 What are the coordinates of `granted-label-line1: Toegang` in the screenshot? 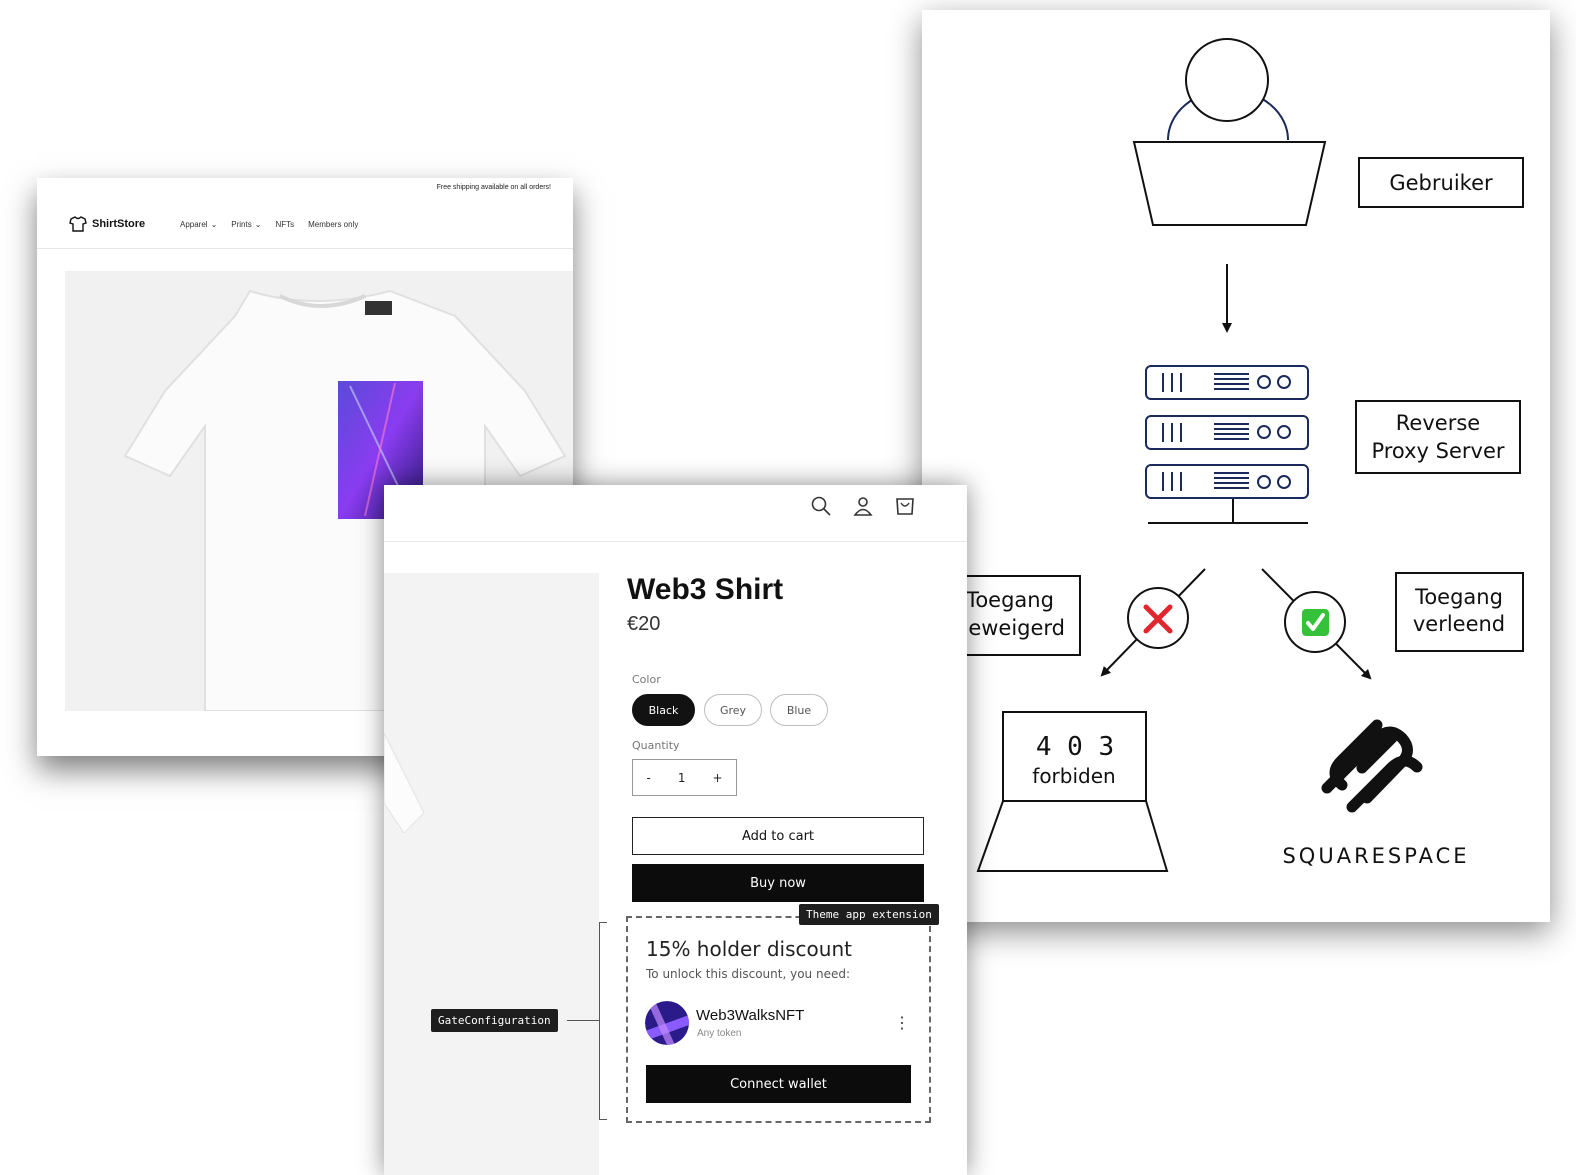 It's located at (1458, 597).